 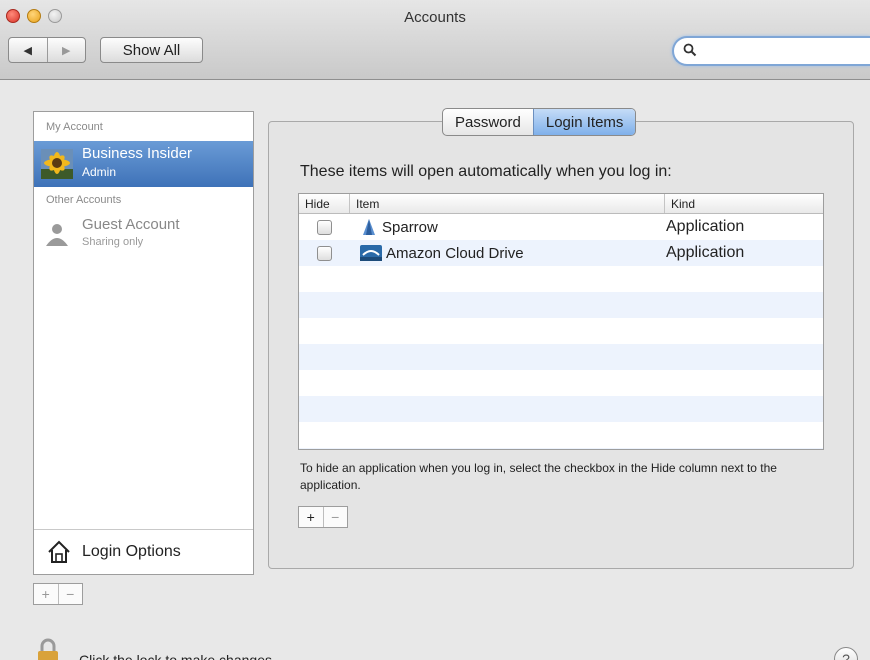 I want to click on back-forward-control: ◀ ▶, so click(x=47, y=50).